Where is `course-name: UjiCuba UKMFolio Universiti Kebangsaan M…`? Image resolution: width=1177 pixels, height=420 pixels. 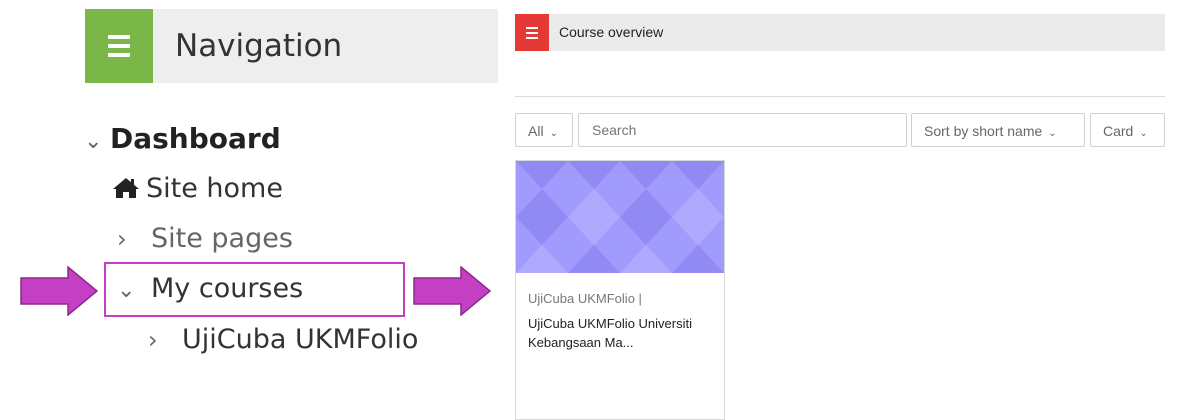 course-name: UjiCuba UKMFolio Universiti Kebangsaan M… is located at coordinates (623, 333).